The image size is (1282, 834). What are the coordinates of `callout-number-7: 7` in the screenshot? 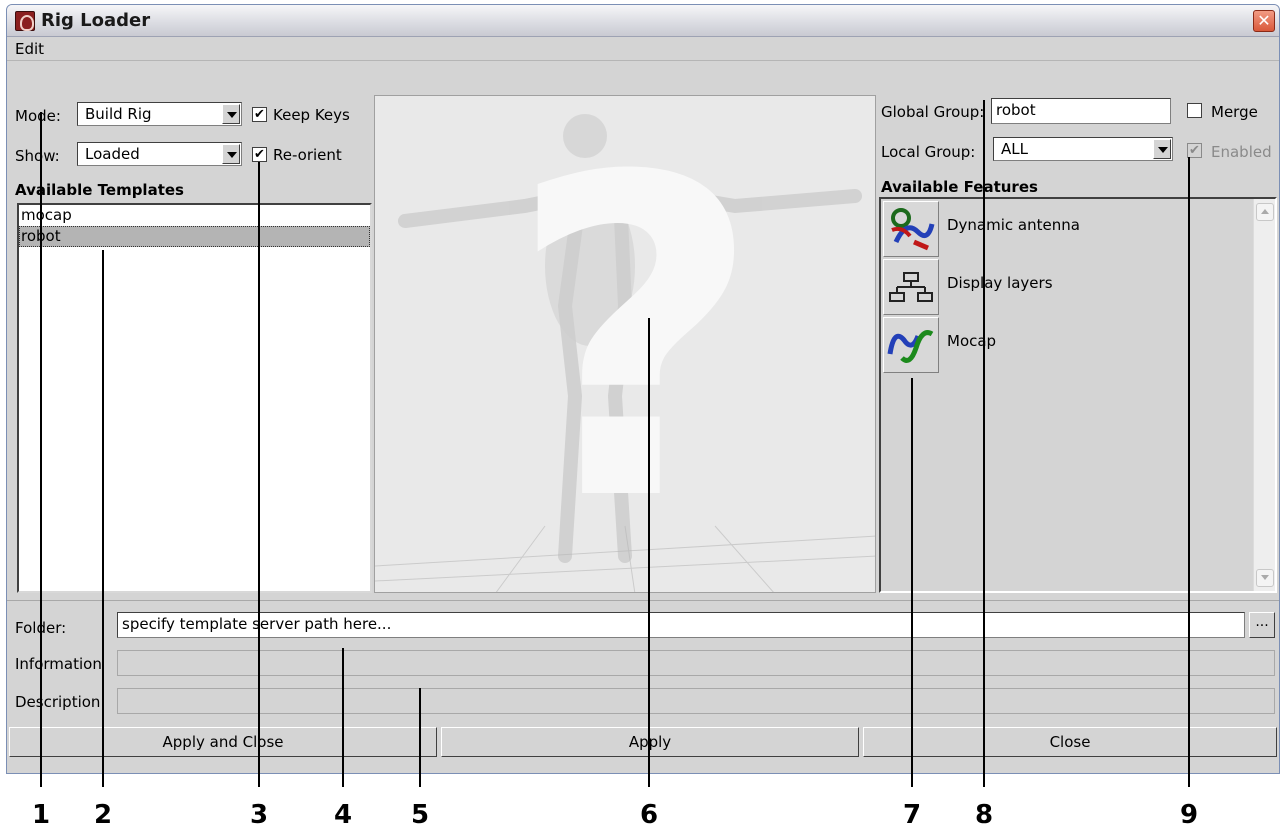 It's located at (912, 815).